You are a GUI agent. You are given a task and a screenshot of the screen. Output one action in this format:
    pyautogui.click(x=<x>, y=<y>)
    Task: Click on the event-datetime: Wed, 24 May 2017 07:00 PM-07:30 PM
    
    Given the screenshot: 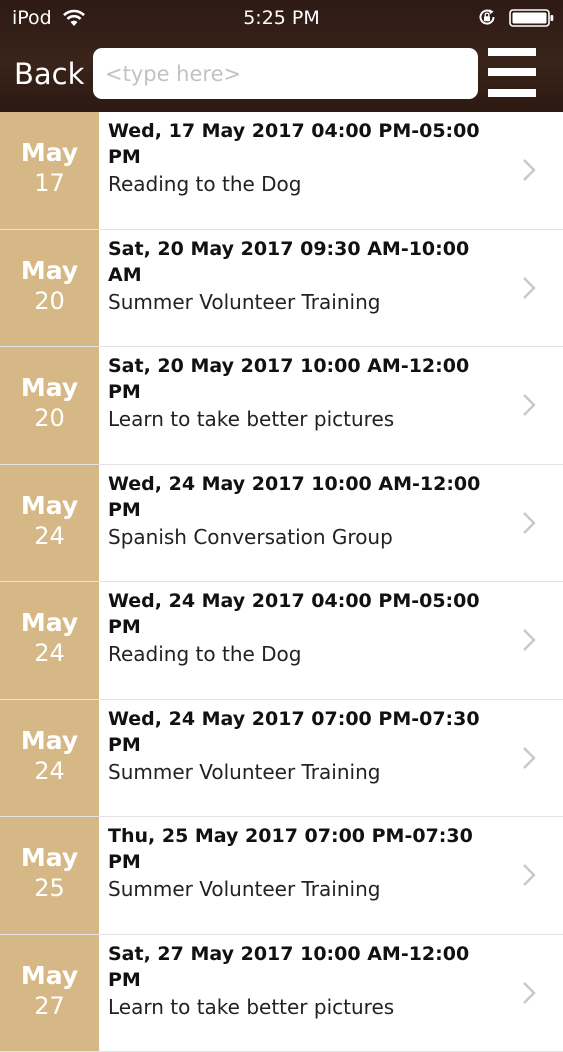 What is the action you would take?
    pyautogui.click(x=305, y=732)
    